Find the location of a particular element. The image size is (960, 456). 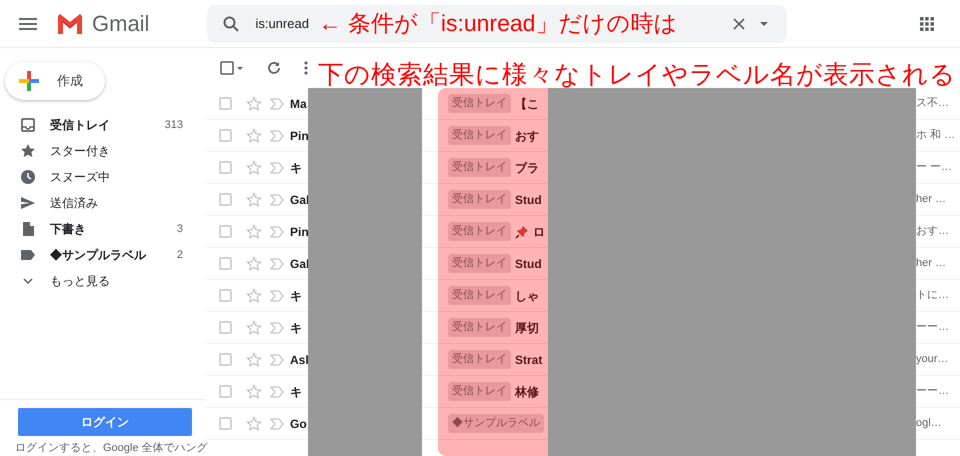

sidebar-item: スター付き is located at coordinates (102, 151).